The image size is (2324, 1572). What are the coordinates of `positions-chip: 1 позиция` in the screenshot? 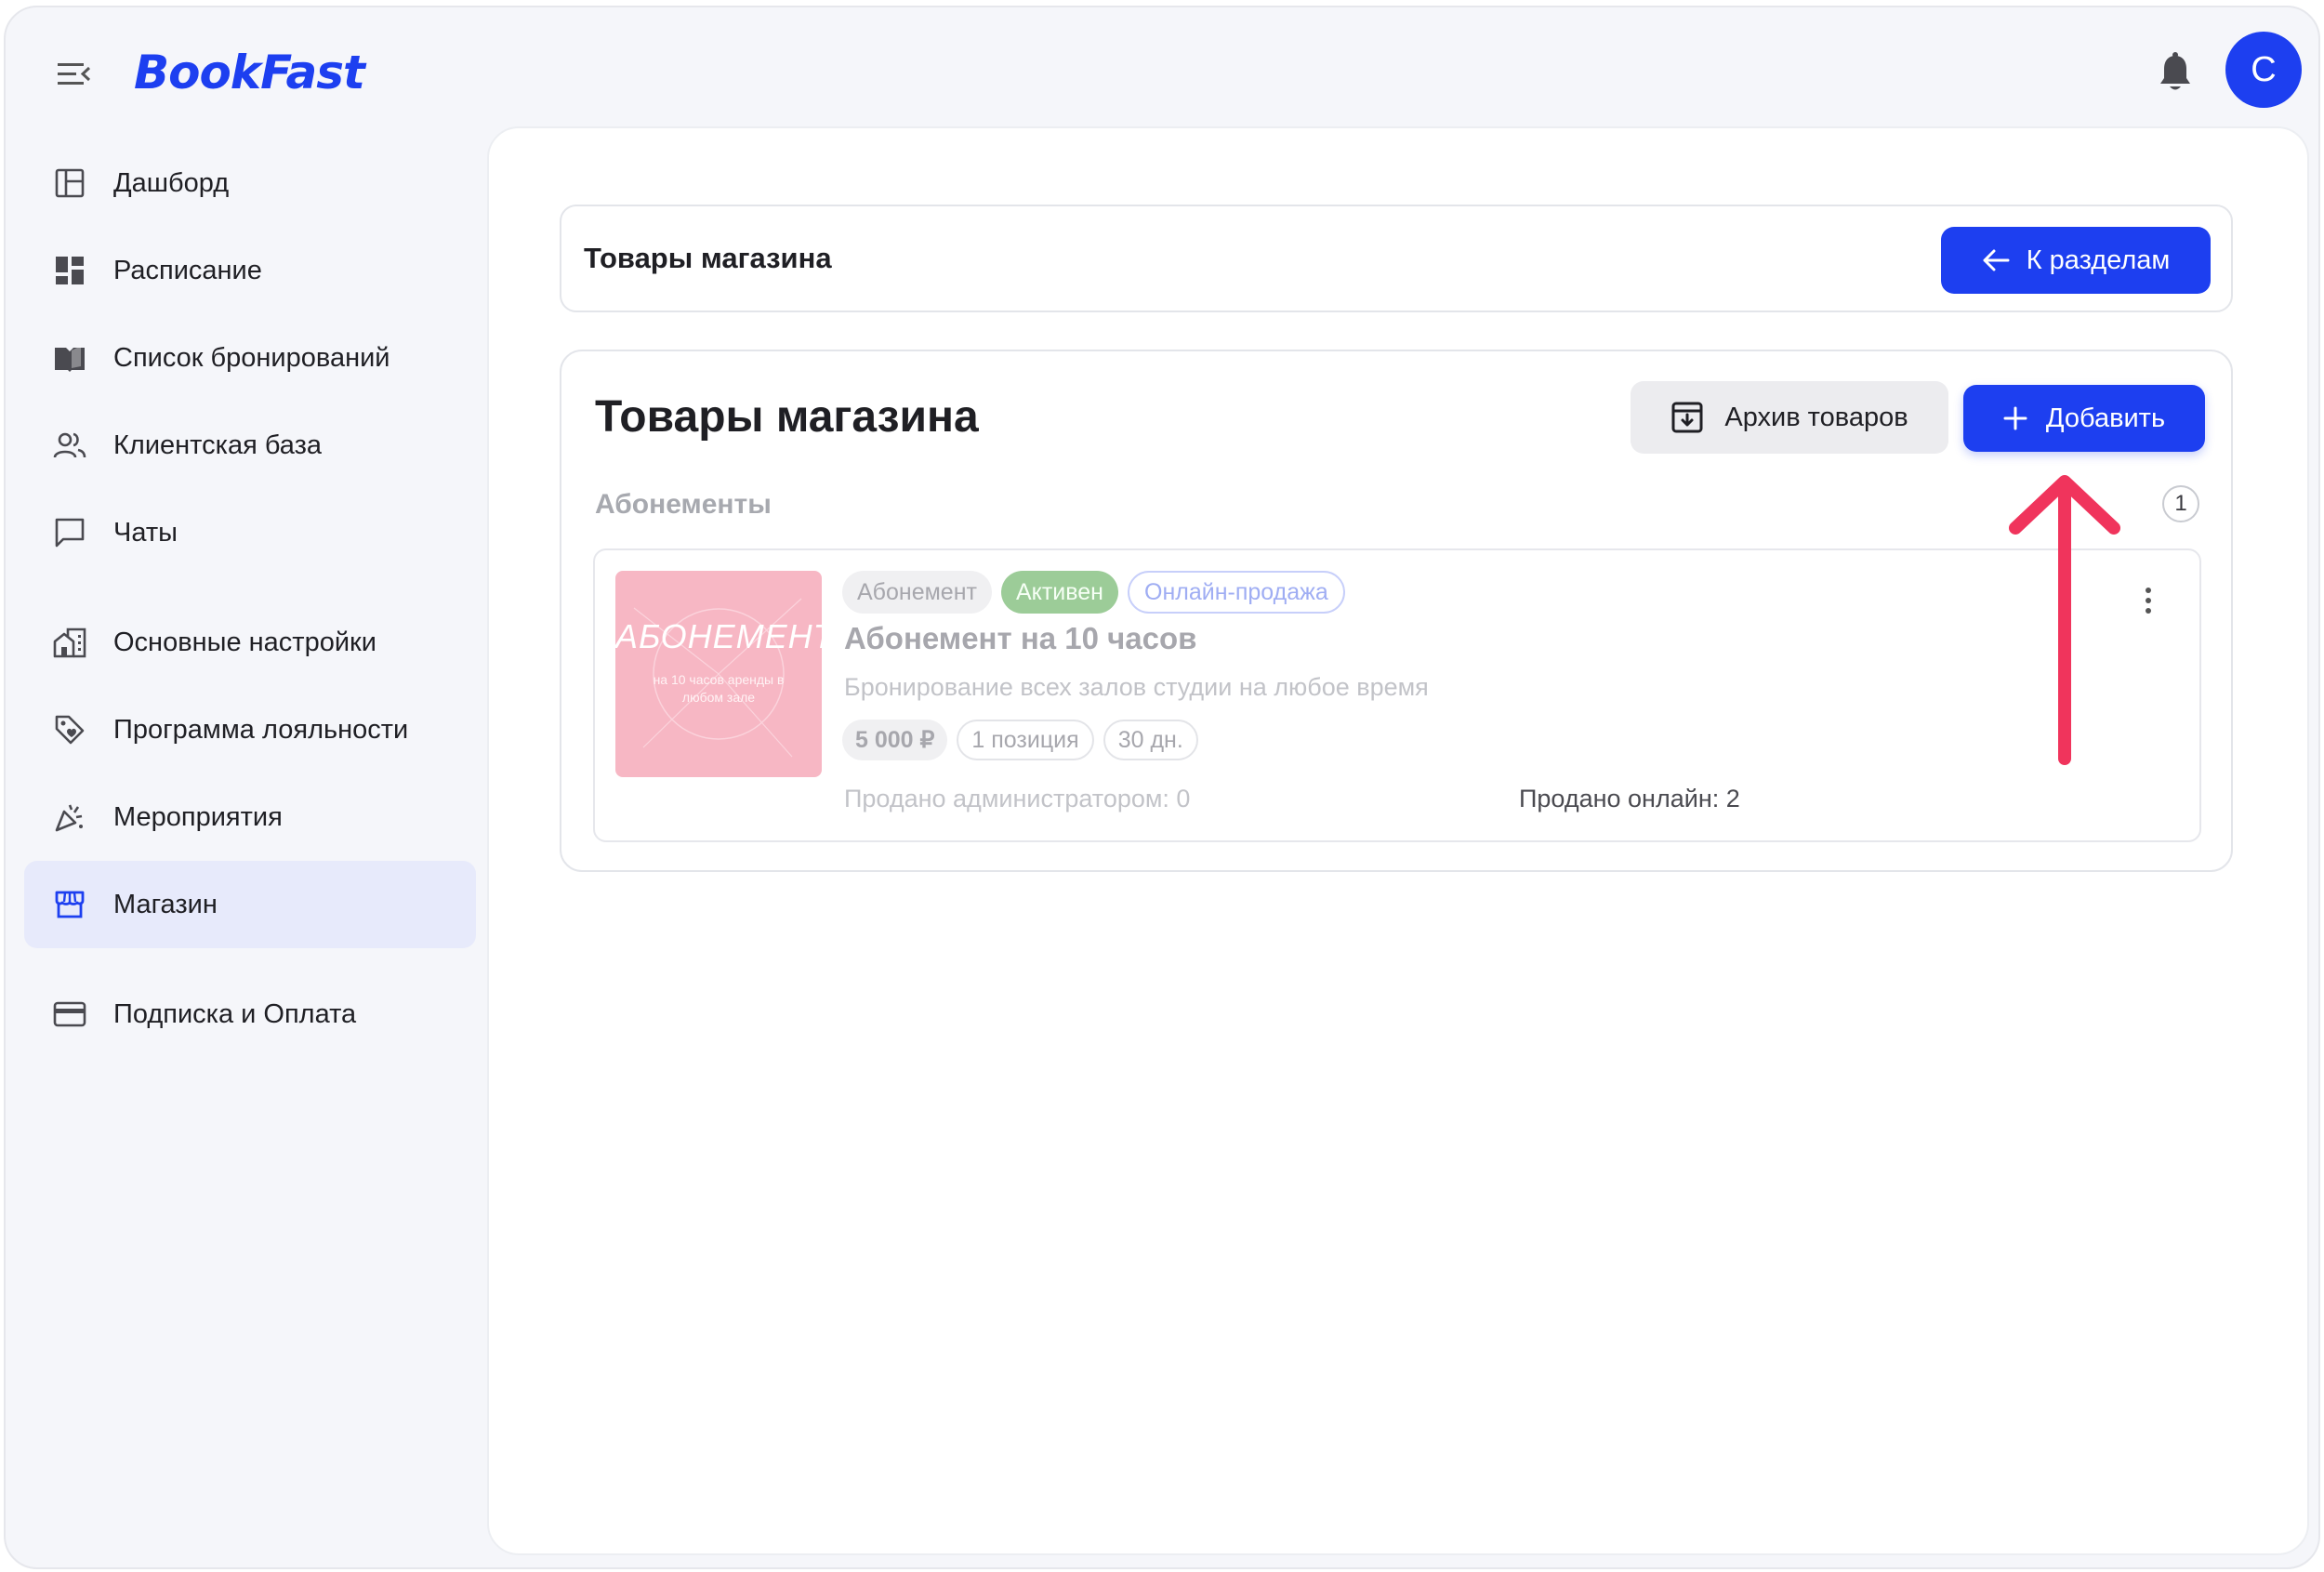 It's located at (1025, 740).